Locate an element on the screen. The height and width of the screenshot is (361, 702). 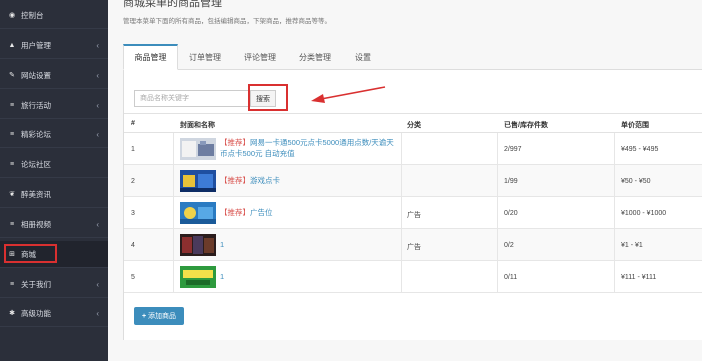
row-id: 2 is located at coordinates (133, 181).